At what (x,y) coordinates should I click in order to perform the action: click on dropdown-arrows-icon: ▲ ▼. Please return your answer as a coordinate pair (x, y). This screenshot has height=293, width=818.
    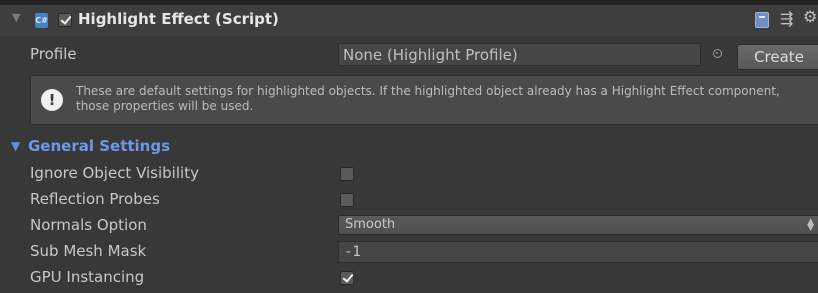
    Looking at the image, I should click on (810, 225).